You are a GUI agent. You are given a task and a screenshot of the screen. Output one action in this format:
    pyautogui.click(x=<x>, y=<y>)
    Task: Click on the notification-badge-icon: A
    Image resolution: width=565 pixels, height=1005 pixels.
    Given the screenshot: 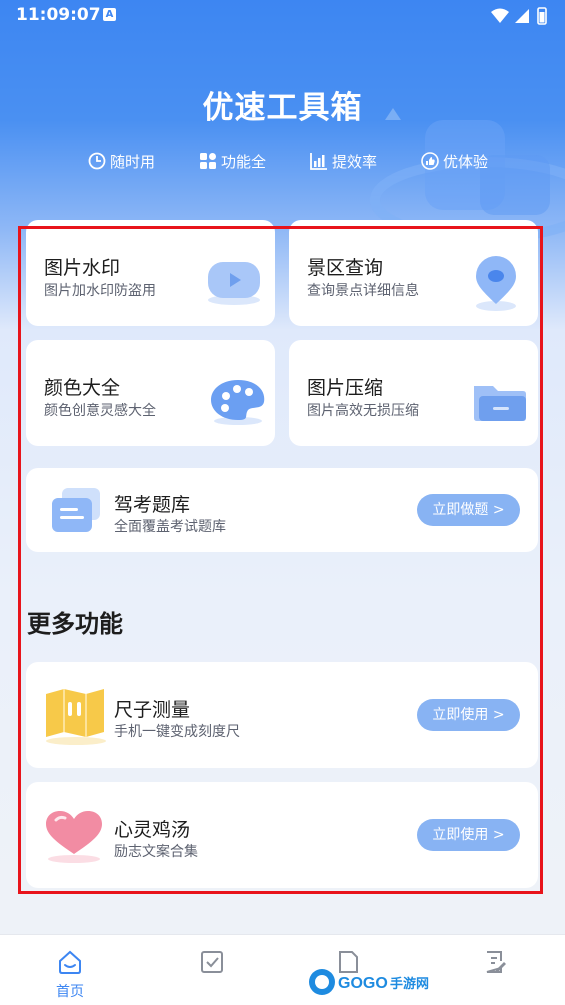 What is the action you would take?
    pyautogui.click(x=109, y=14)
    